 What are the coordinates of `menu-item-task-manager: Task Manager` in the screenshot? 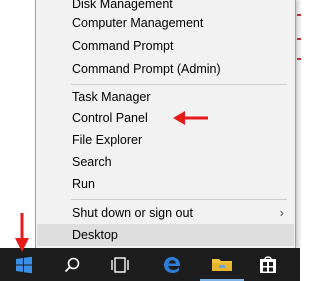 It's located at (165, 97).